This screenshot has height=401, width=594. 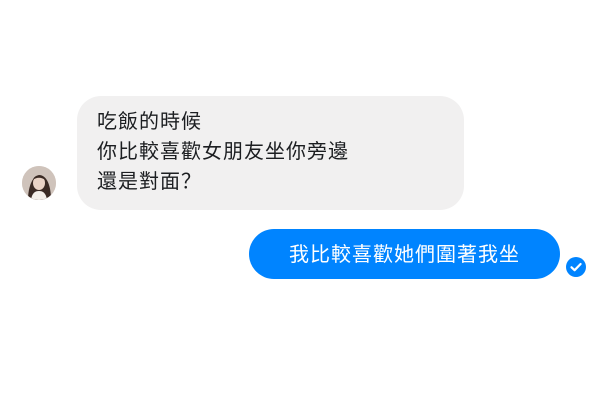 I want to click on check-circle-icon, so click(x=576, y=267).